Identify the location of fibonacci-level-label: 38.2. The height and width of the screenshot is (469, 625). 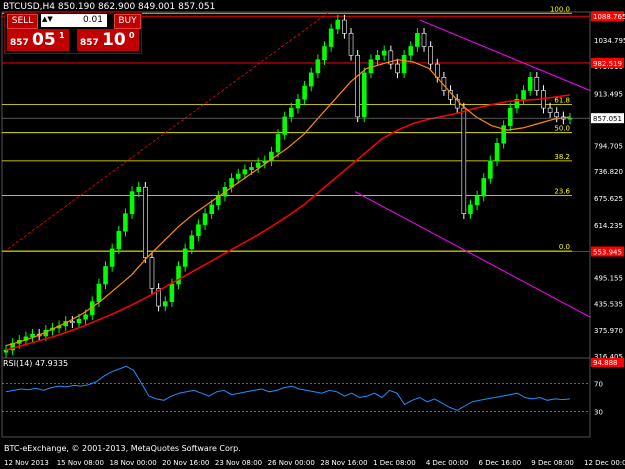
(562, 157).